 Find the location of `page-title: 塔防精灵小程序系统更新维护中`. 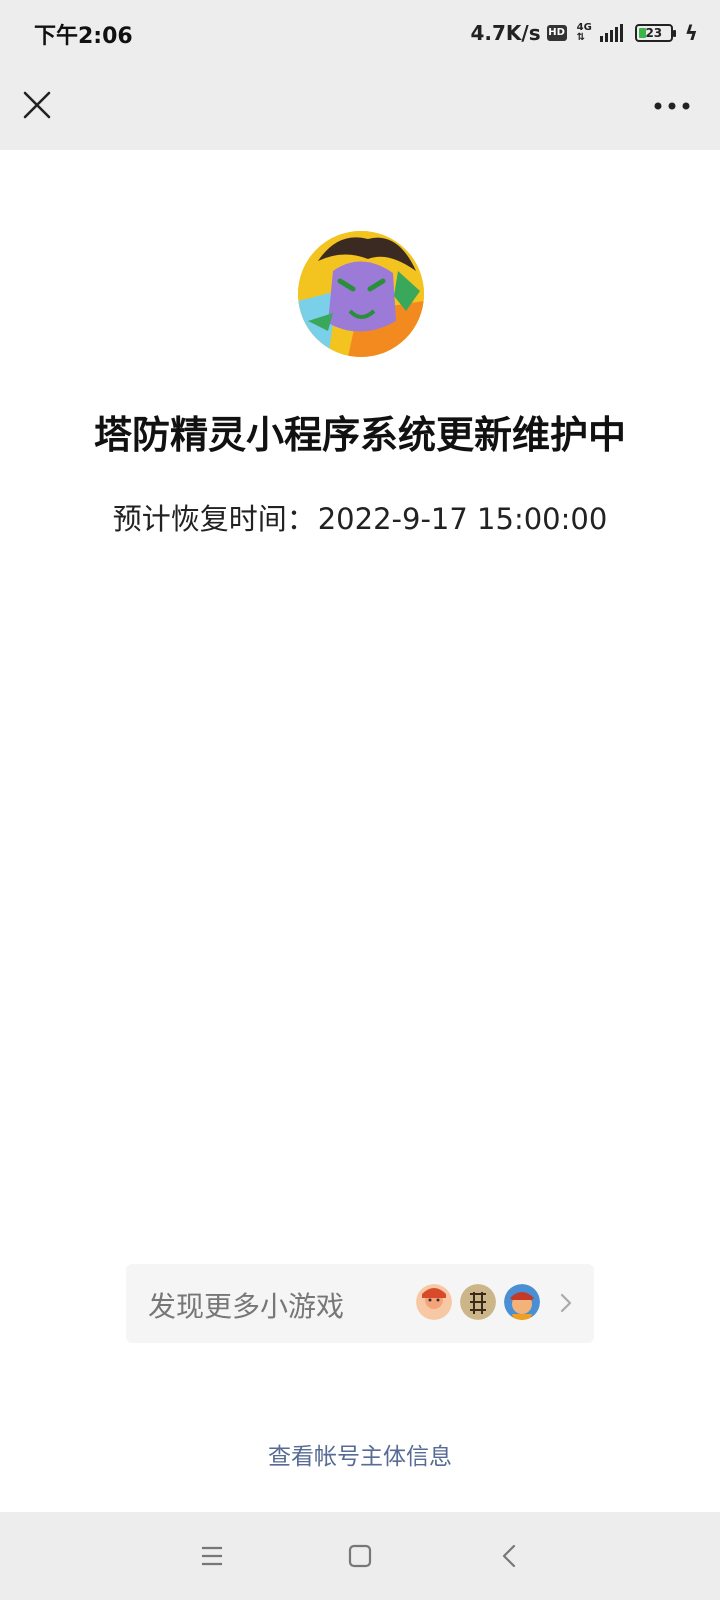

page-title: 塔防精灵小程序系统更新维护中 is located at coordinates (359, 435).